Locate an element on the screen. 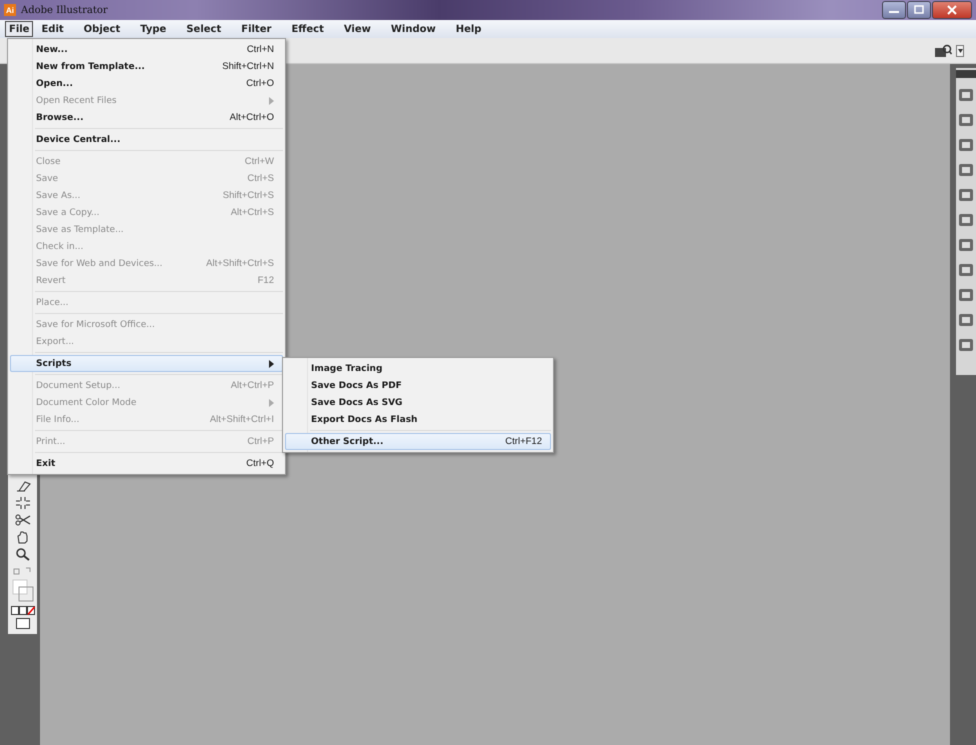 Image resolution: width=976 pixels, height=745 pixels. menu-item-label: Image Tracing is located at coordinates (347, 369).